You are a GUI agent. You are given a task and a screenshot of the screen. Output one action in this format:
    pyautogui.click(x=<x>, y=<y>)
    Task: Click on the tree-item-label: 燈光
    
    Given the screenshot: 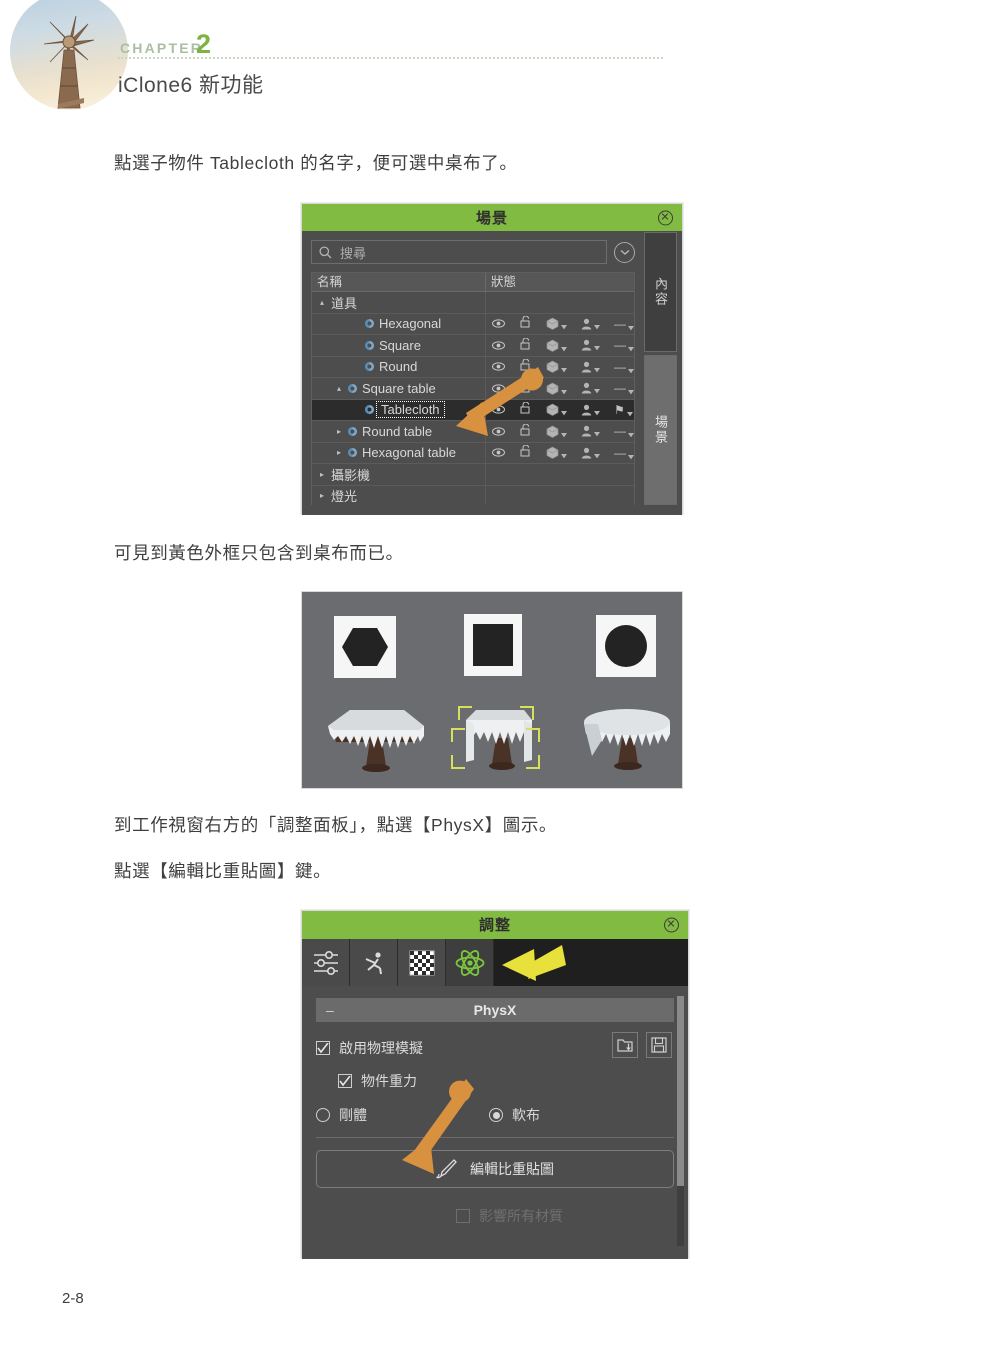 What is the action you would take?
    pyautogui.click(x=342, y=495)
    